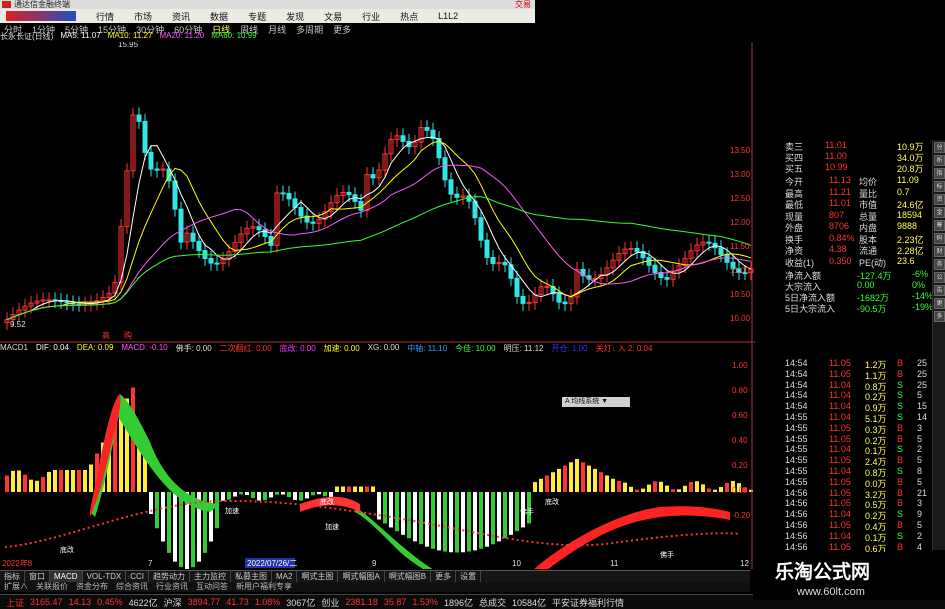 This screenshot has height=609, width=945. I want to click on indicator-tab: CCI, so click(138, 576).